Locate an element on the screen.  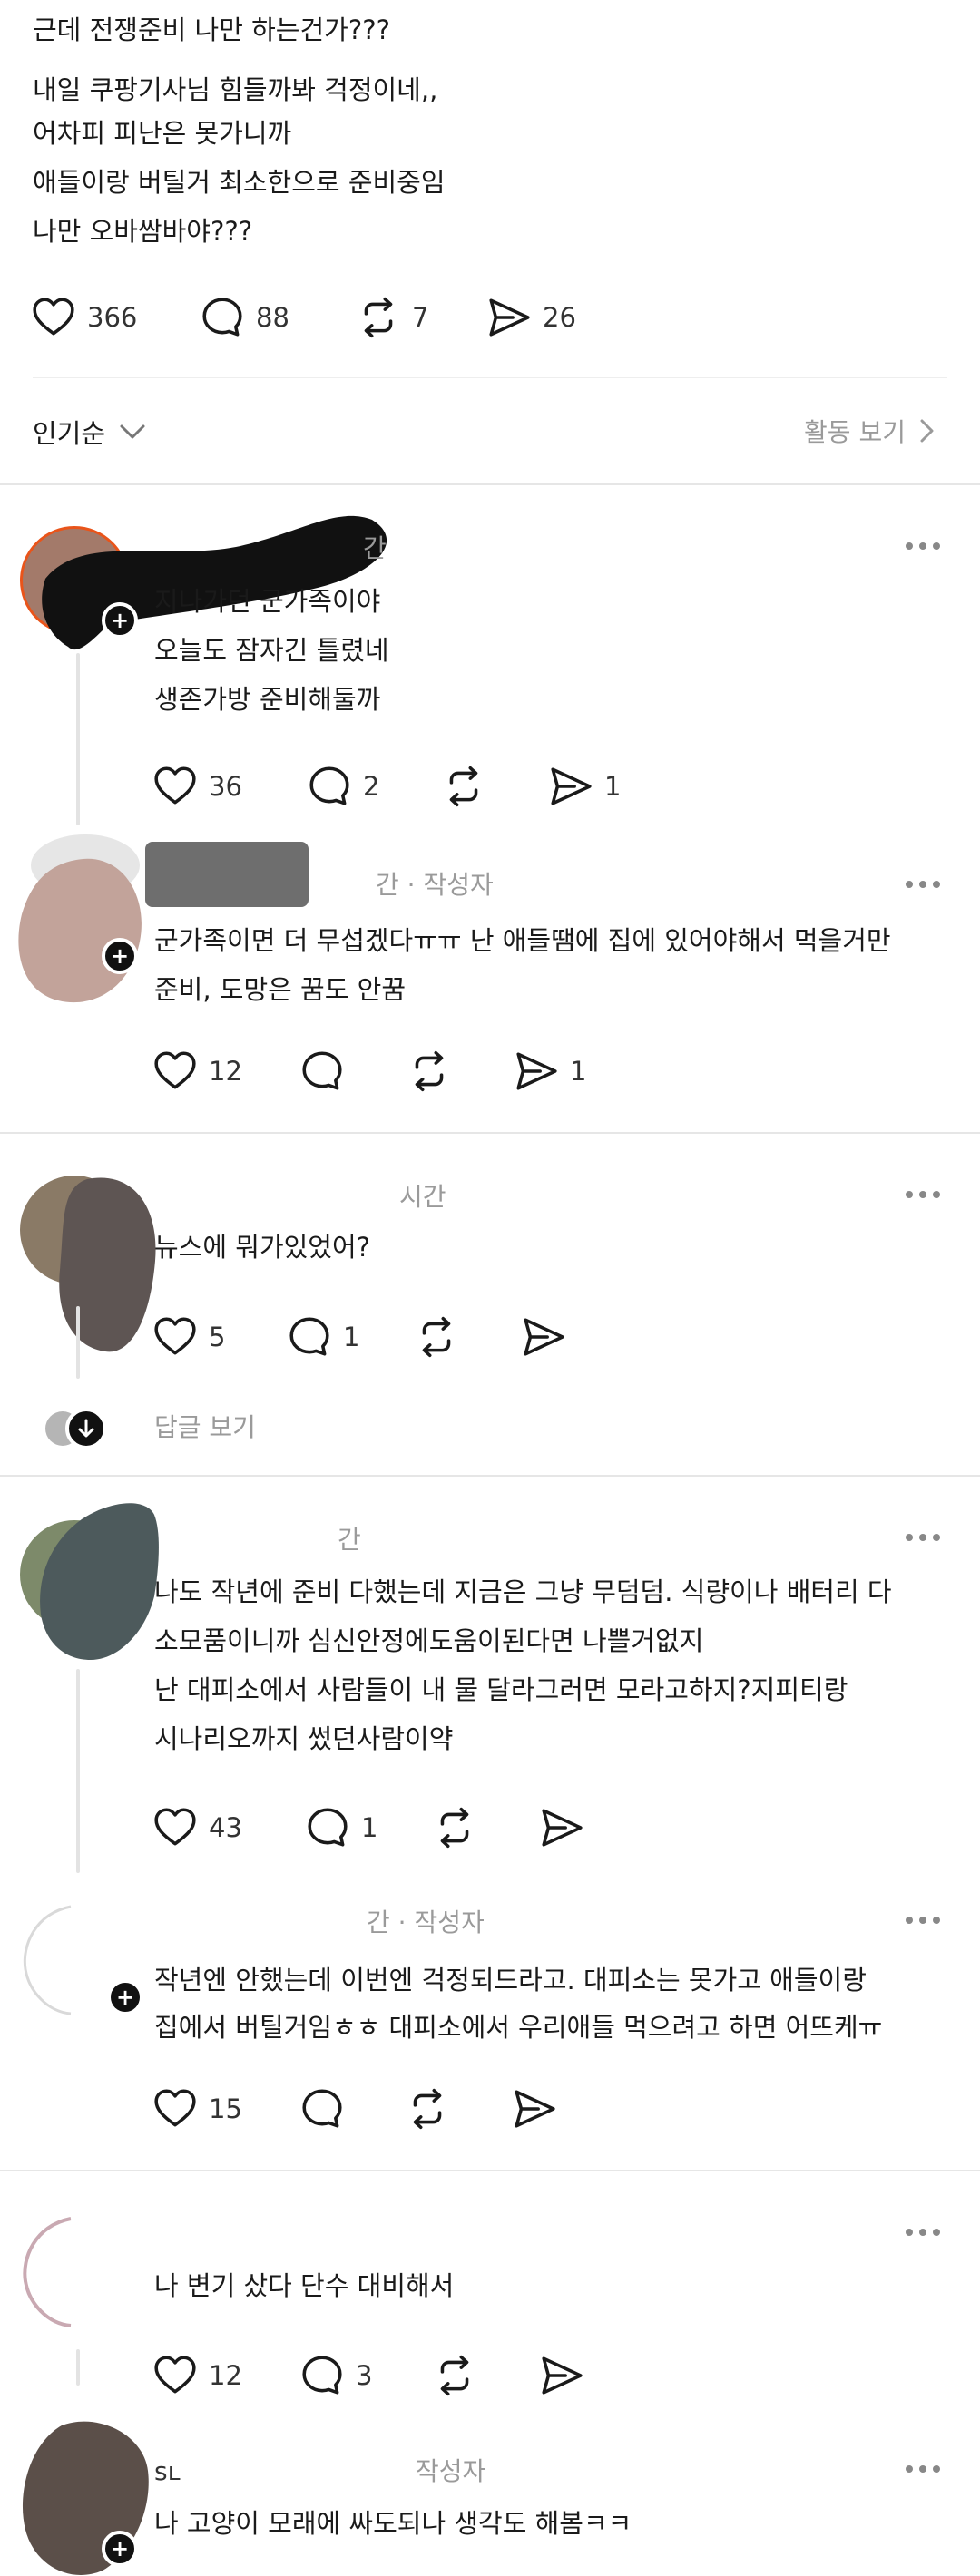
like-button: 366 is located at coordinates (84, 317).